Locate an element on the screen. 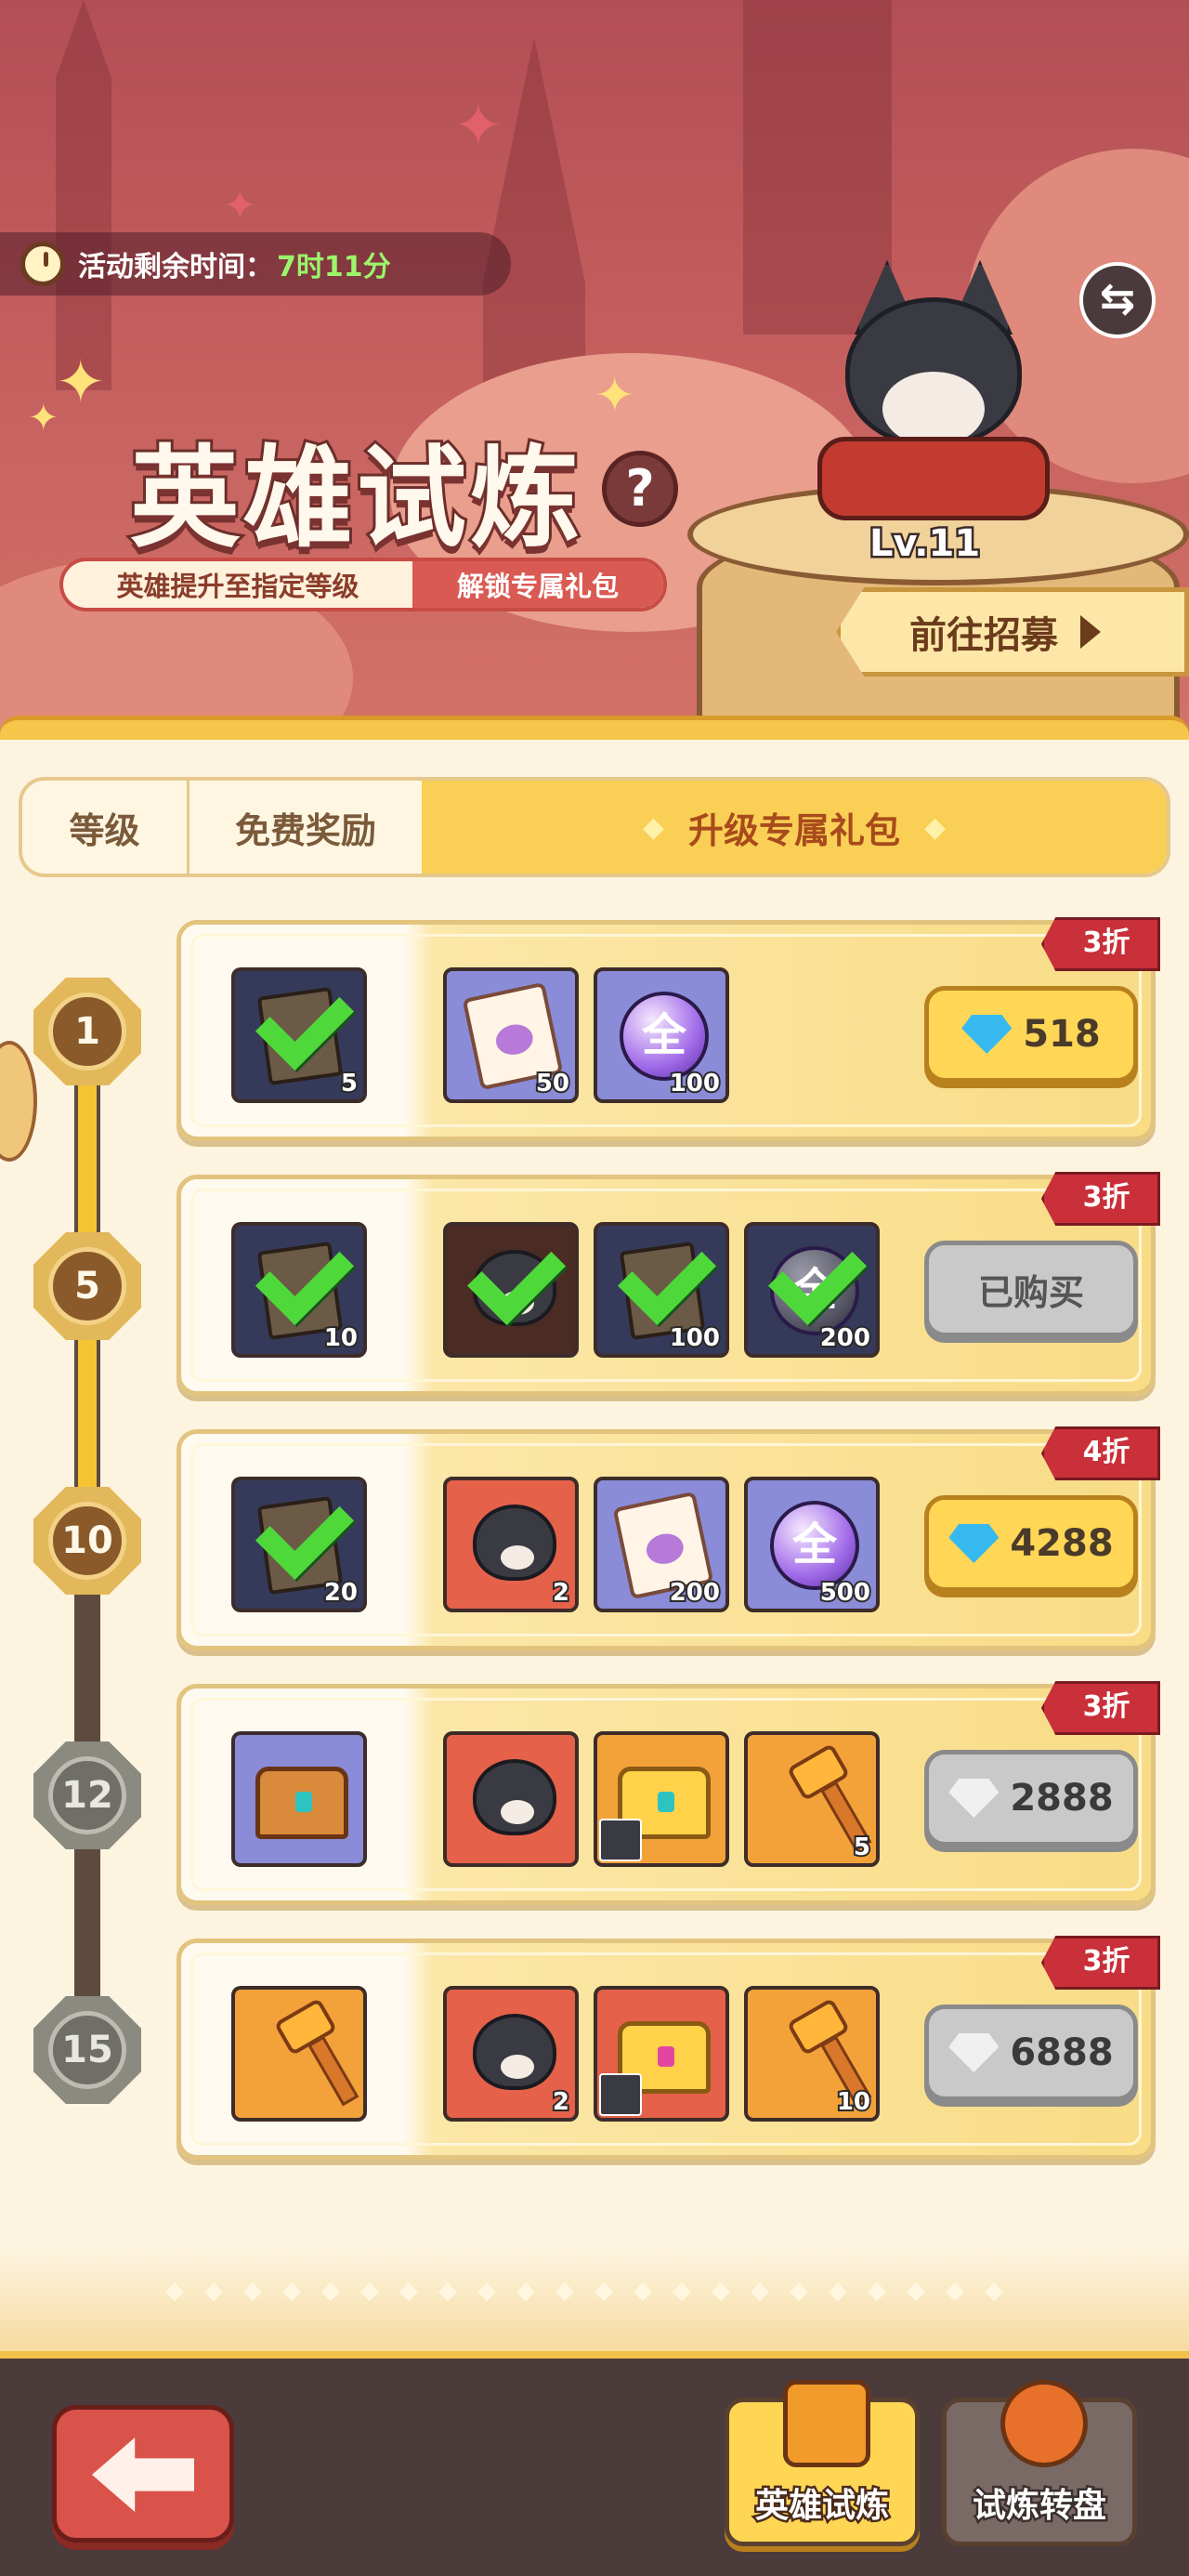  gift-row: 5 3折 2888 is located at coordinates (668, 1793).